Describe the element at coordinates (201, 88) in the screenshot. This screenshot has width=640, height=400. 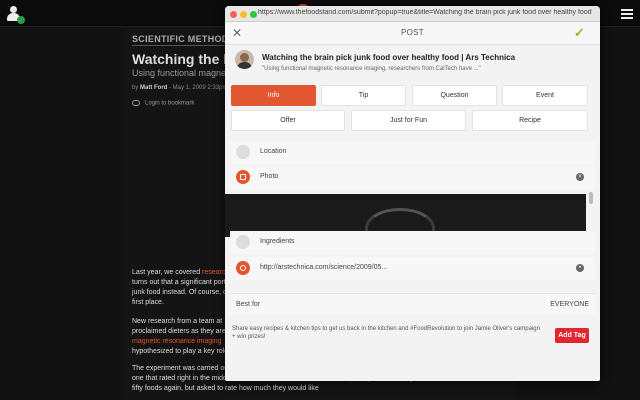
I see `byline-date: - May 1, 2009 2:33pm E` at that location.